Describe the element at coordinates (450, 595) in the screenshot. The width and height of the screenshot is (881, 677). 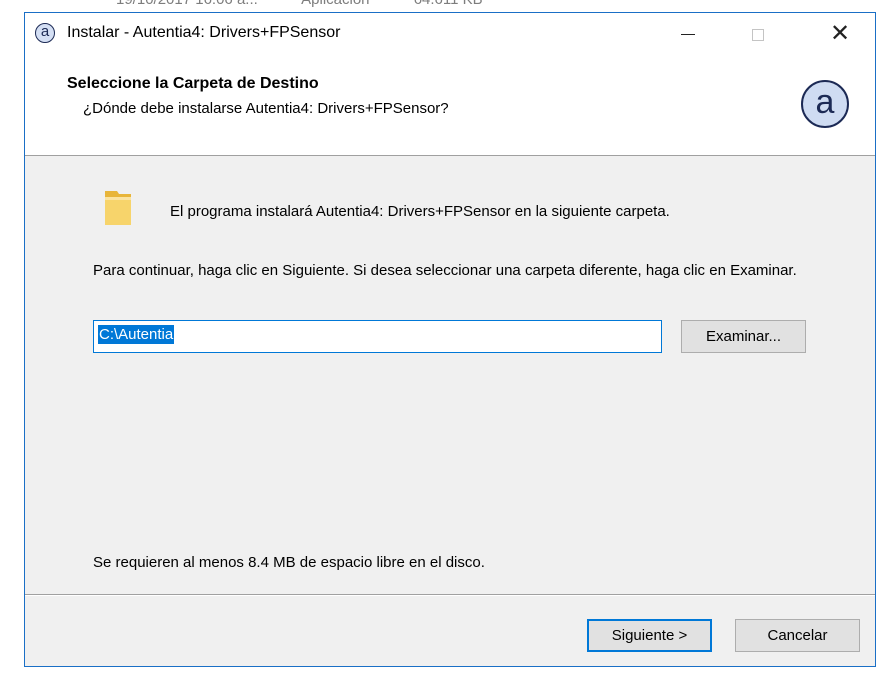
I see `footer-divider` at that location.